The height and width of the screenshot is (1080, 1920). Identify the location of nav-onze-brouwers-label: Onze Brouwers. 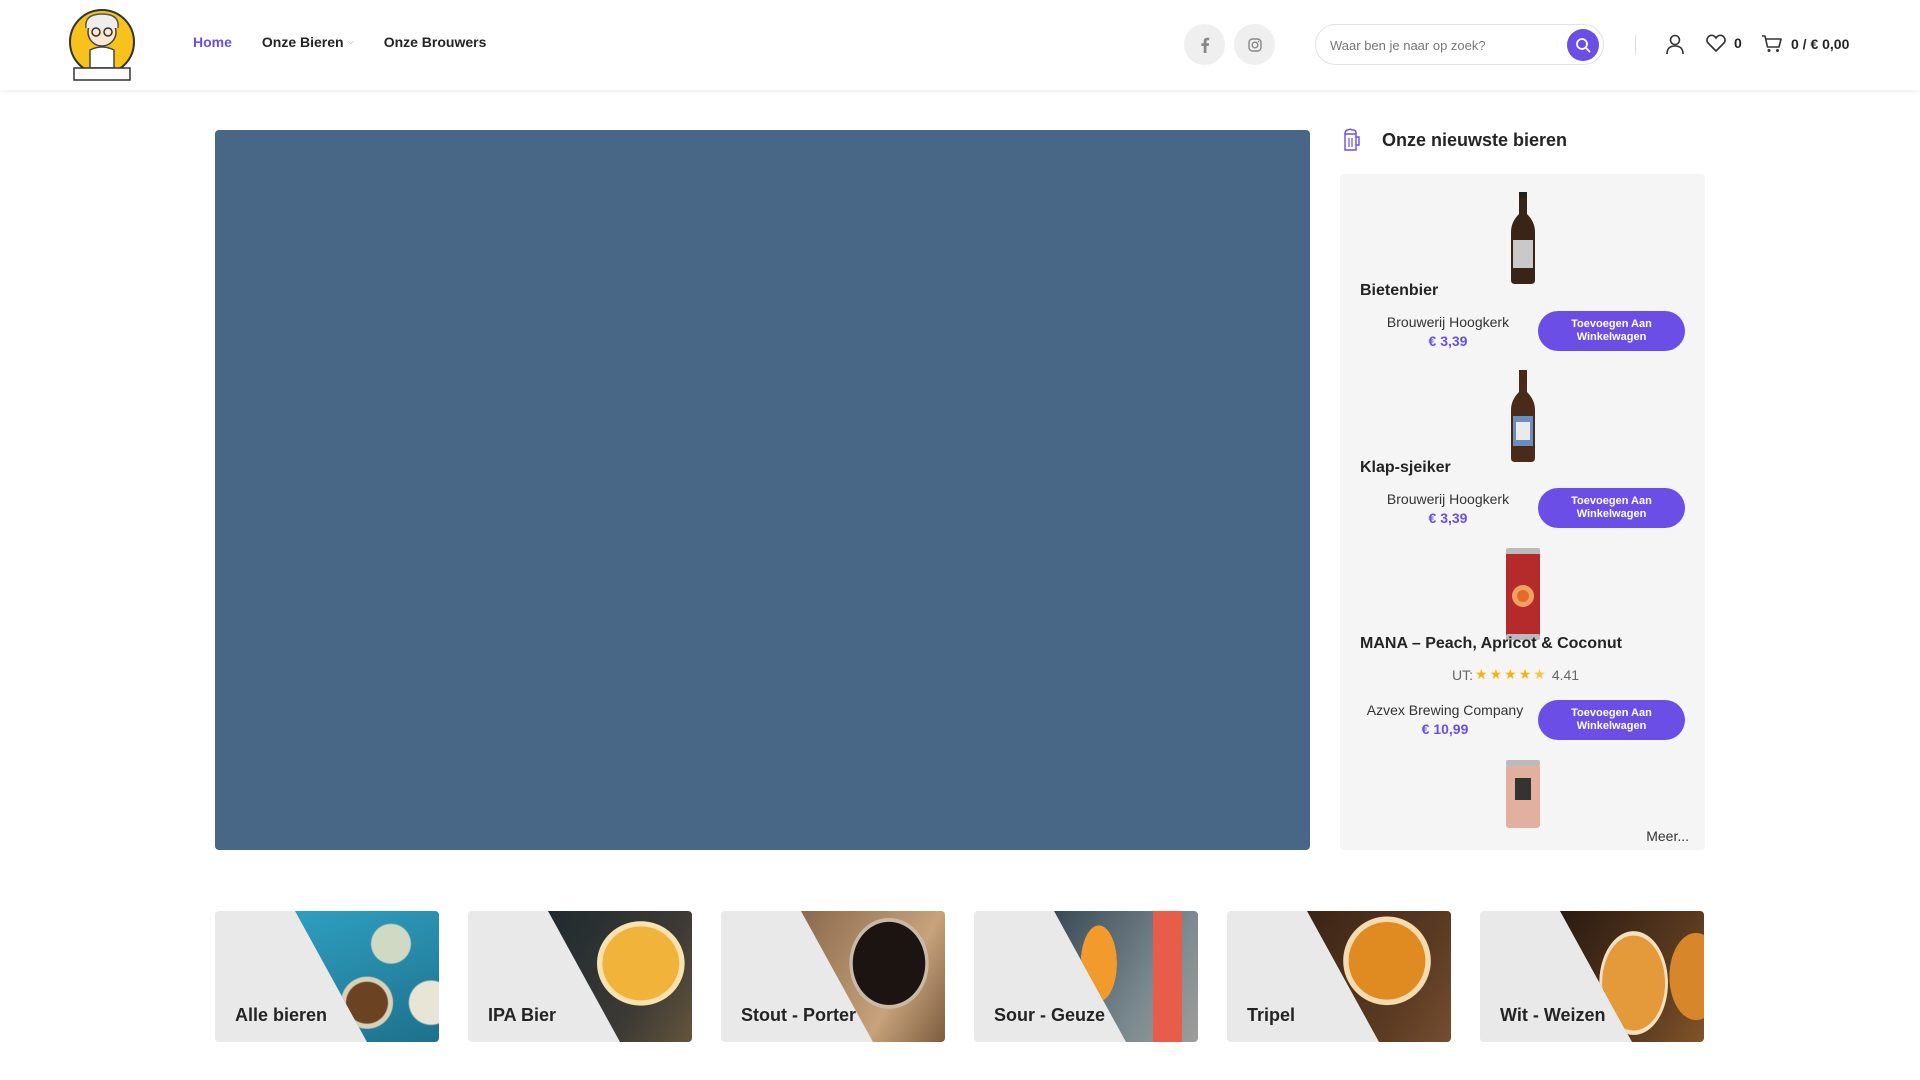
(435, 42).